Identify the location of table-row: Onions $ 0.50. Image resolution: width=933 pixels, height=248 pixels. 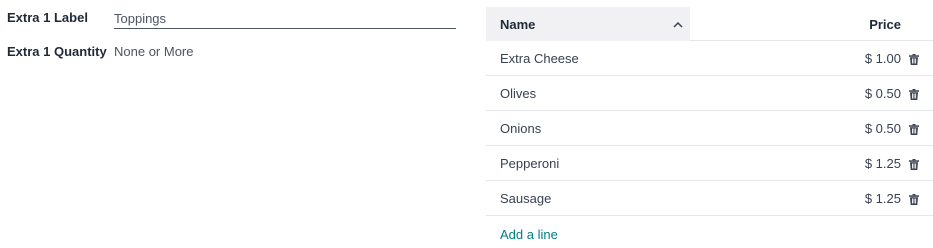
(709, 128).